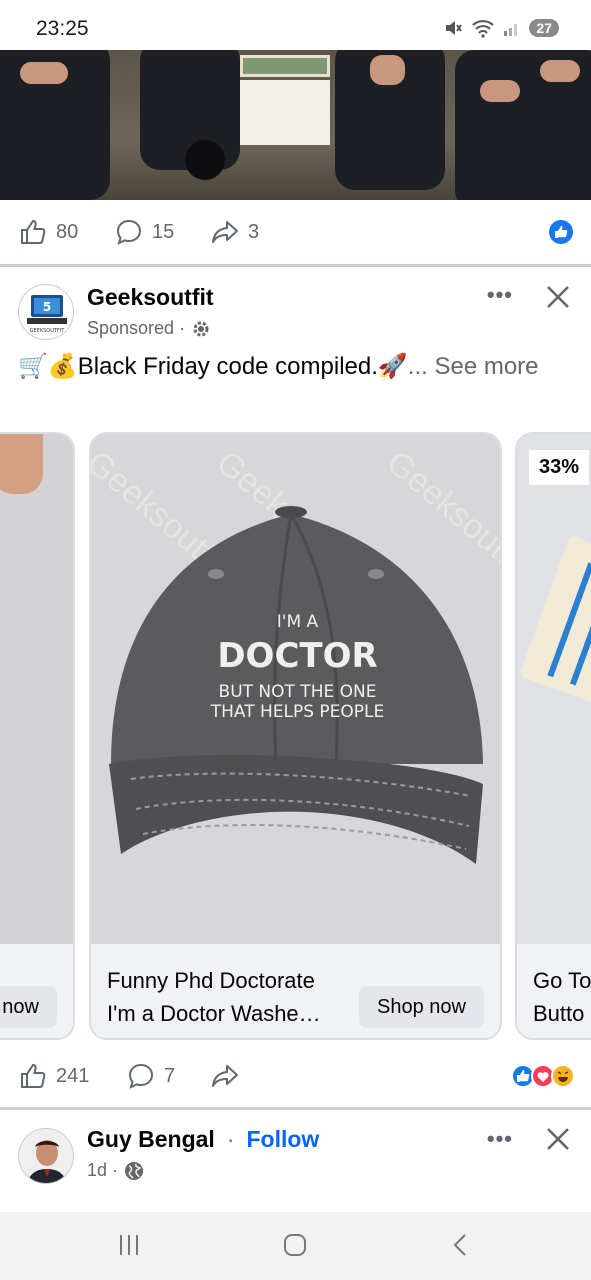  Describe the element at coordinates (254, 231) in the screenshot. I see `share-count: 3` at that location.